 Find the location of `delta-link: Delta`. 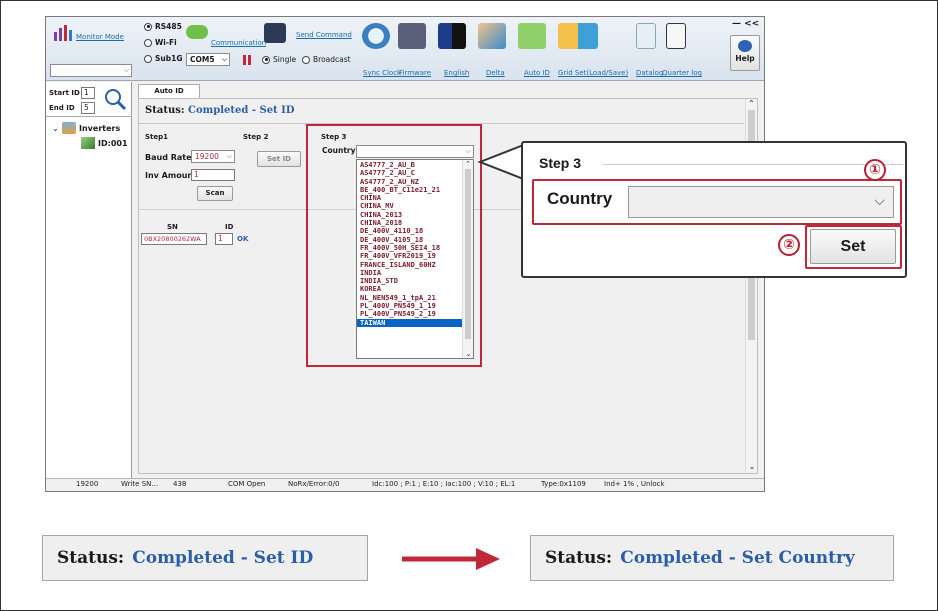

delta-link: Delta is located at coordinates (495, 73).